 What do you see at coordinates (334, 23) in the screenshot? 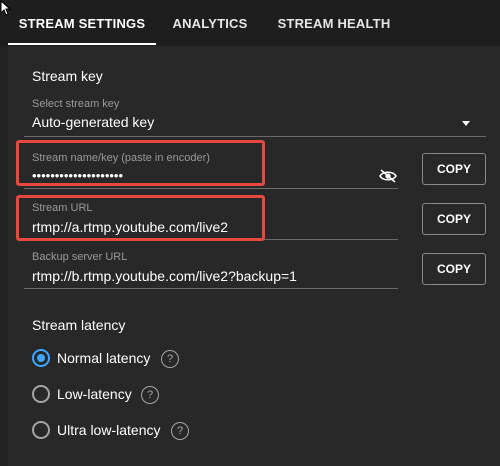
I see `tab-stream-health: STREAM HEALTH` at bounding box center [334, 23].